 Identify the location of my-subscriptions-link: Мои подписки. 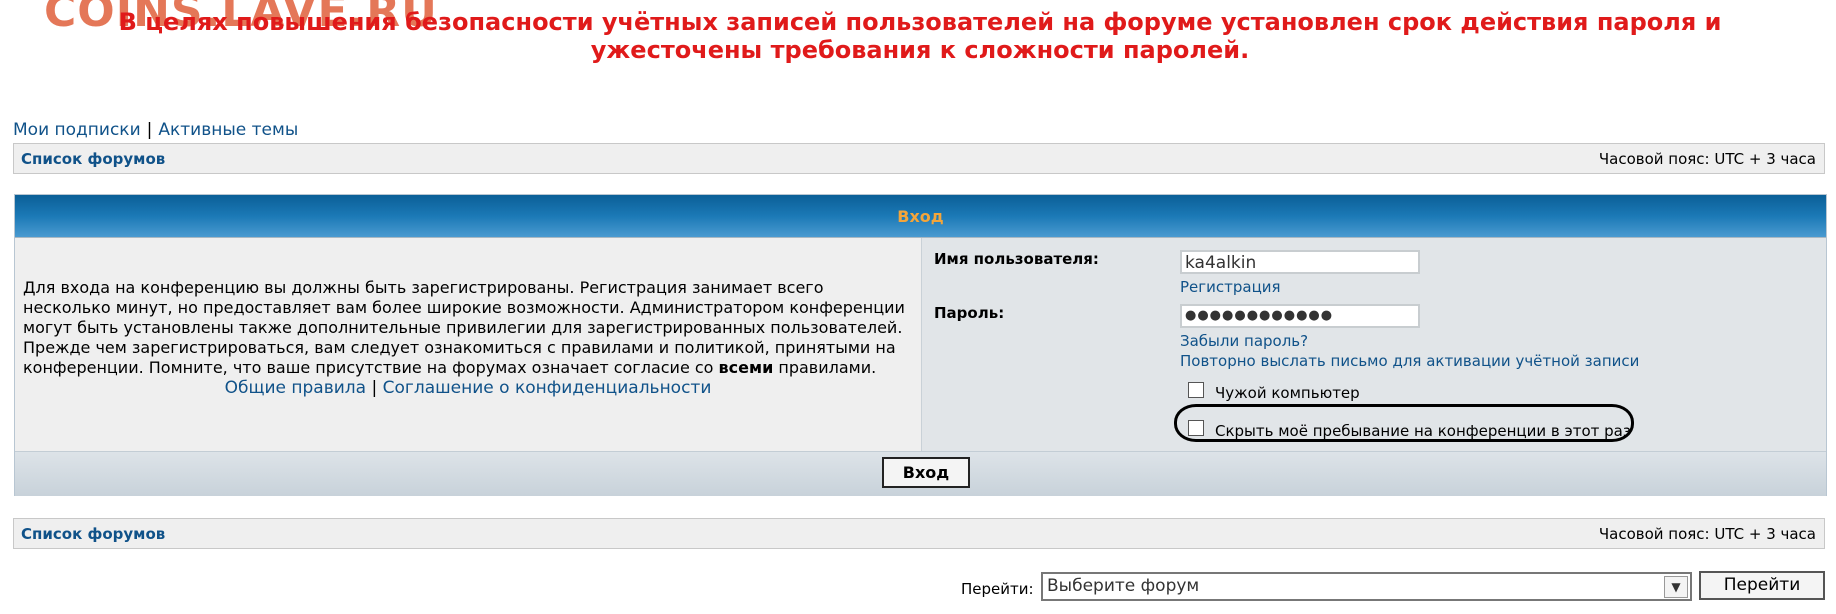
(77, 130).